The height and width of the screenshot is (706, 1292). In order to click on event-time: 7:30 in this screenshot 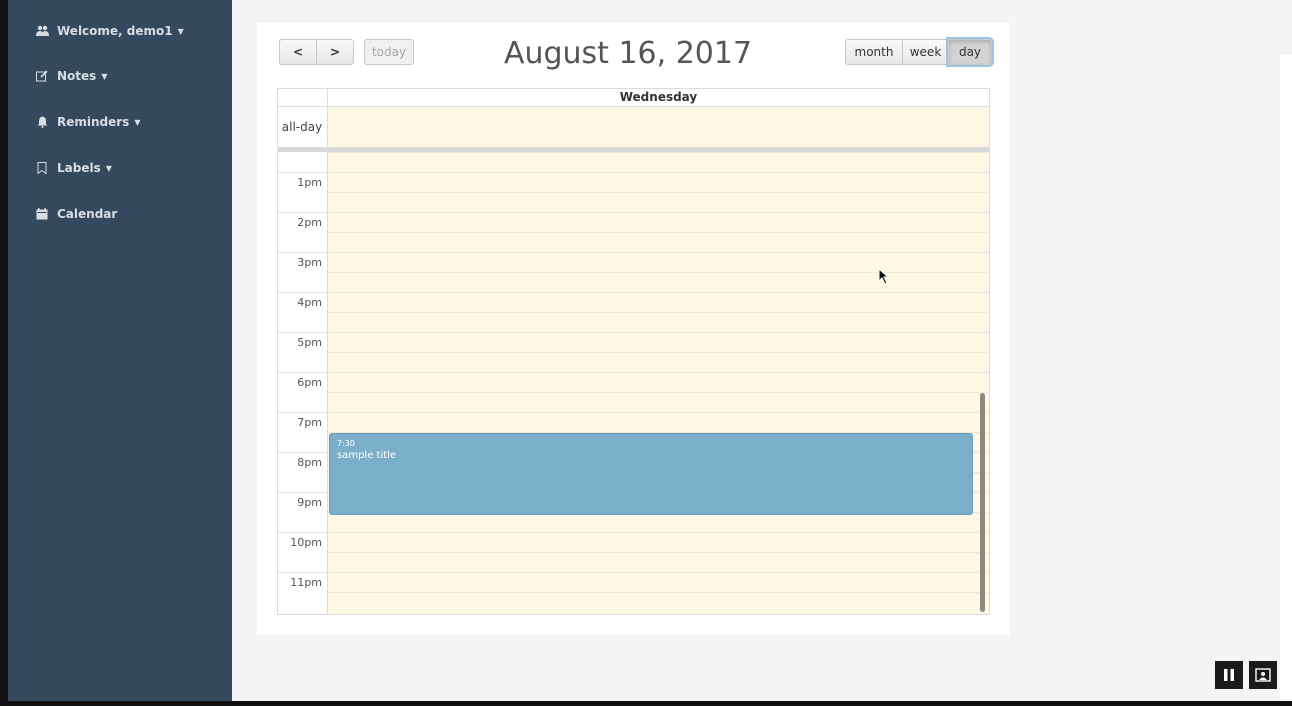, I will do `click(346, 443)`.